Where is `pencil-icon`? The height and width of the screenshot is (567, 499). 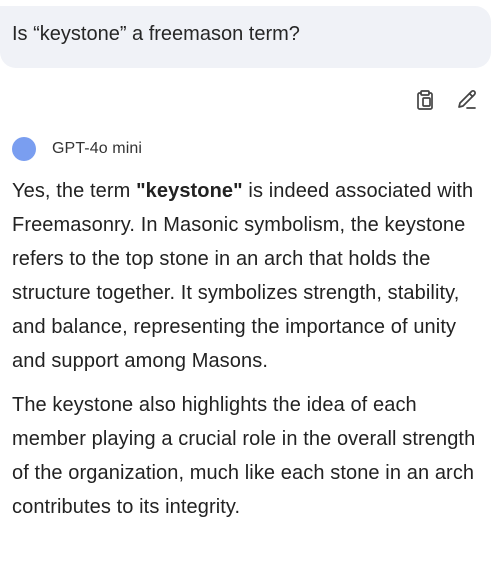 pencil-icon is located at coordinates (467, 99).